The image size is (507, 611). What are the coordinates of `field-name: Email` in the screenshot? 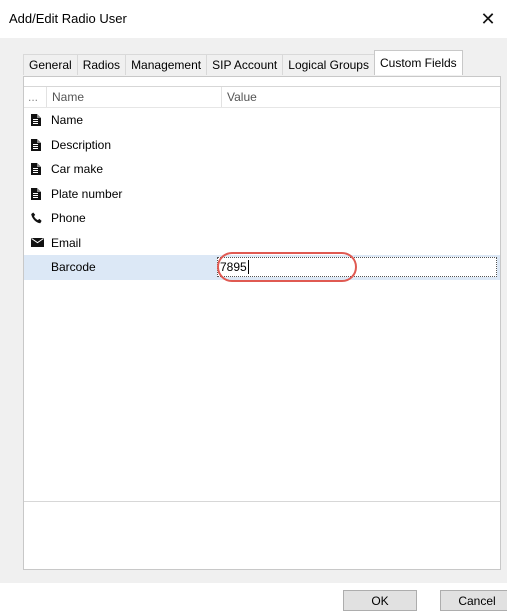 It's located at (66, 242).